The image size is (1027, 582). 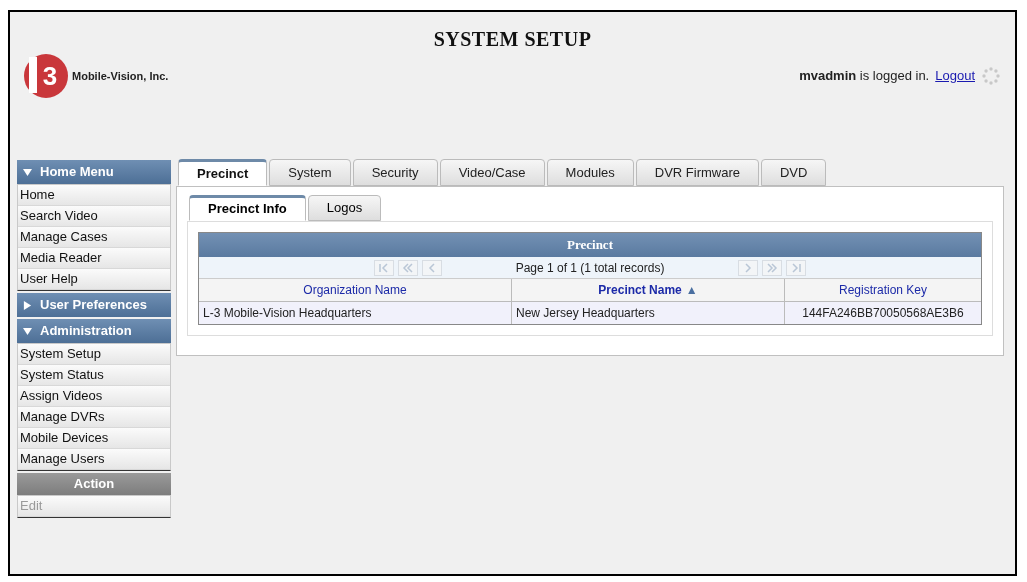 I want to click on table-title: Precinct, so click(x=590, y=245).